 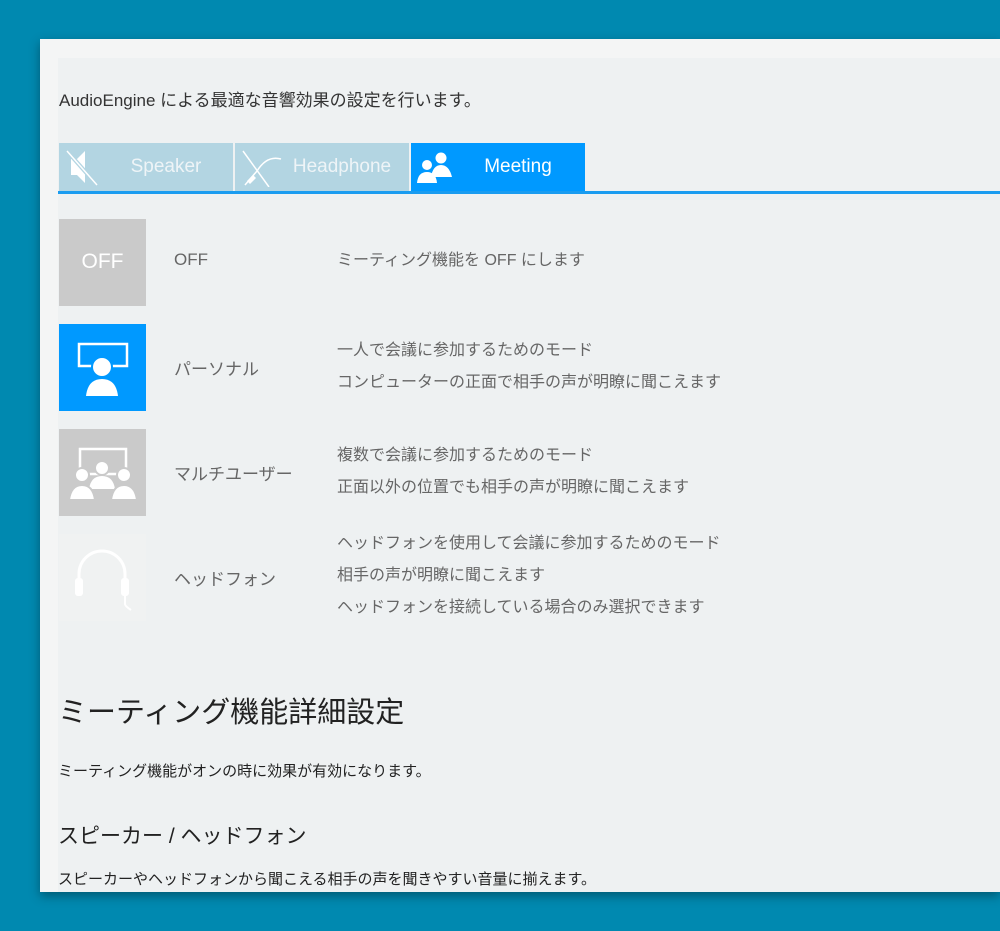 I want to click on desc-line: ミーティング機能を OFF にします, so click(x=461, y=260).